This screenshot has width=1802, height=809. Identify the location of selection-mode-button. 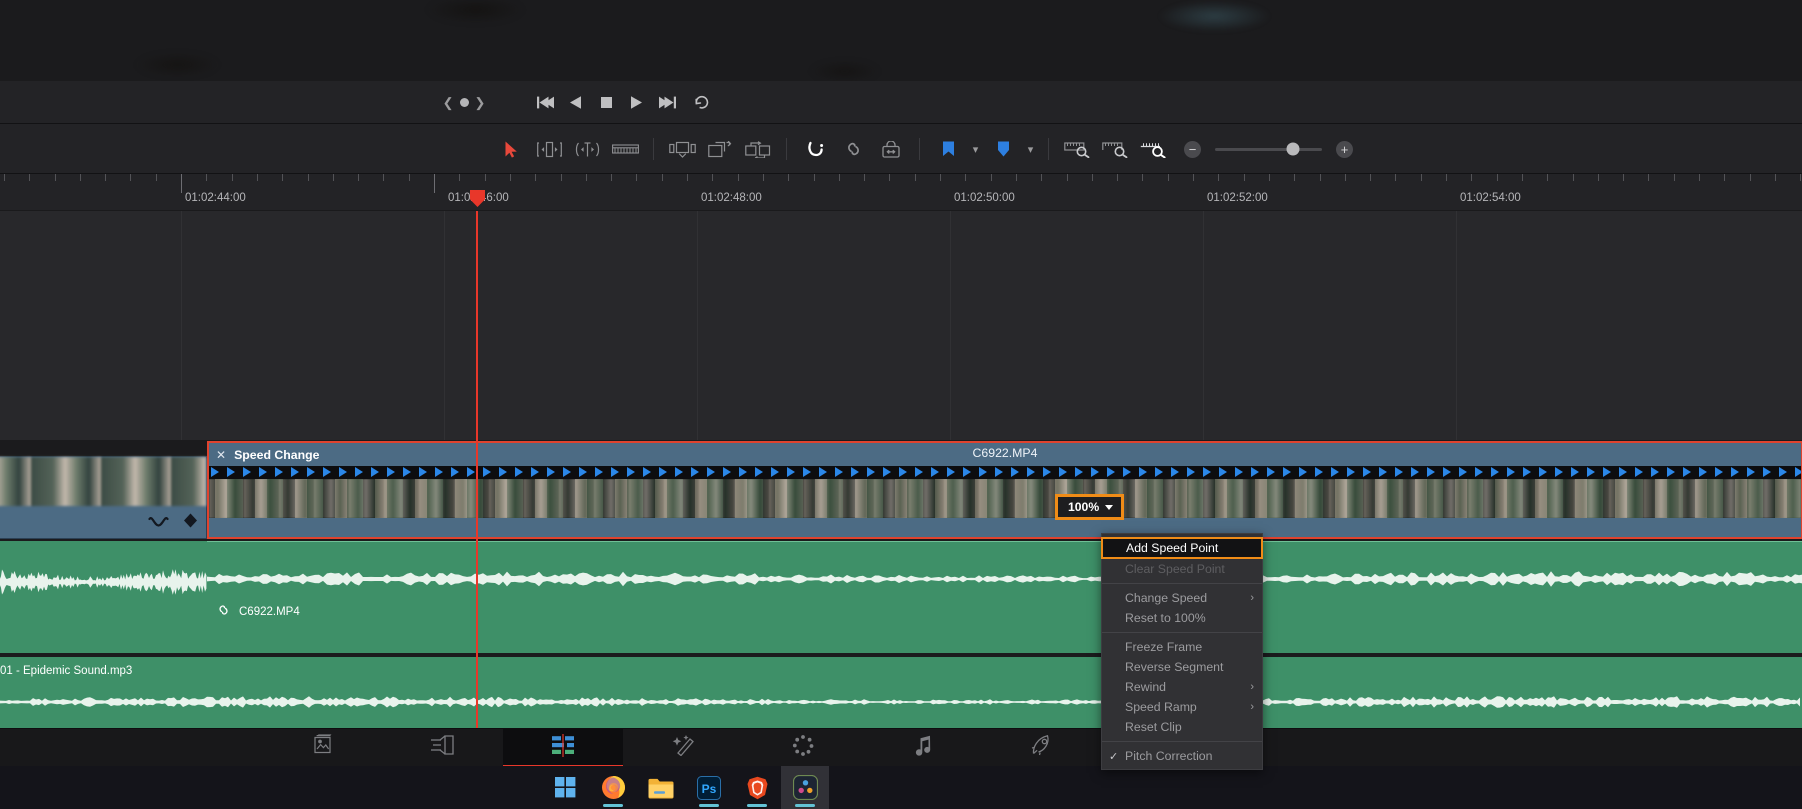
(511, 149).